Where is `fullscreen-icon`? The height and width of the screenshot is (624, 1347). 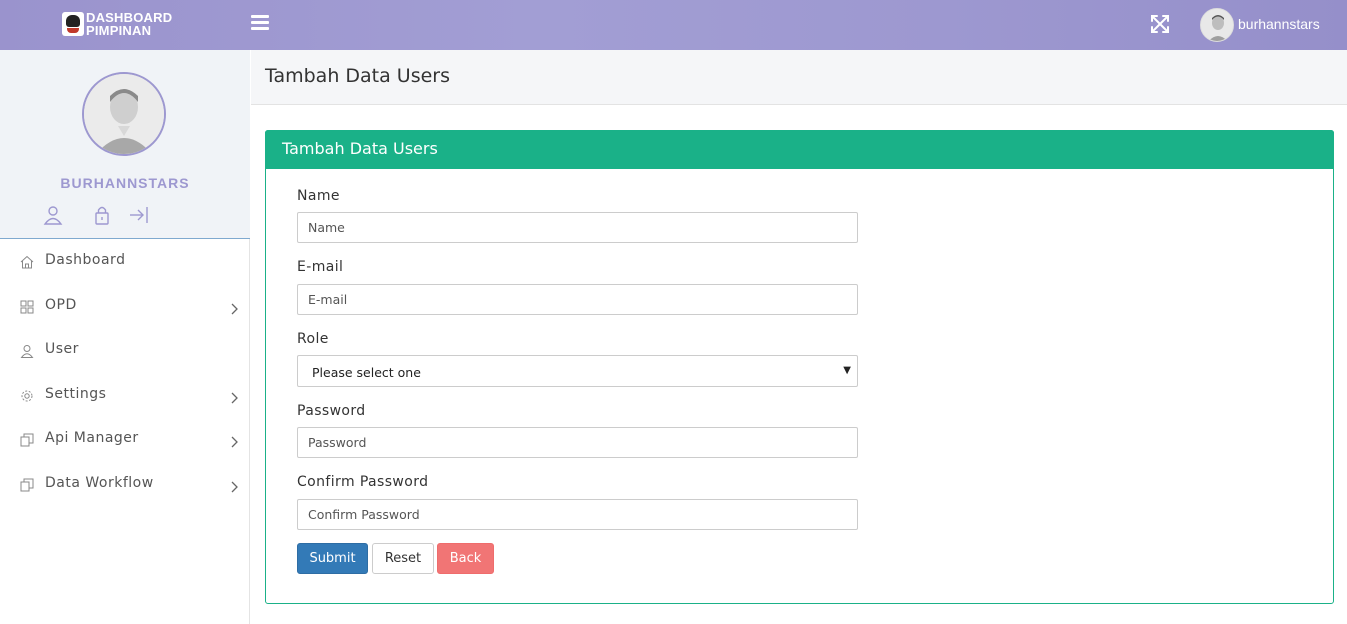 fullscreen-icon is located at coordinates (1160, 24).